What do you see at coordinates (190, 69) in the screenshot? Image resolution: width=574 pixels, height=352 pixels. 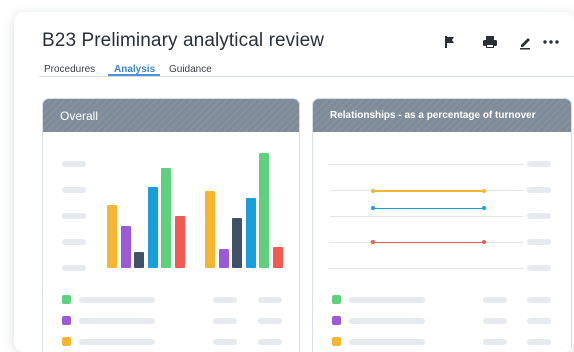 I see `tab-guidance: Guidance` at bounding box center [190, 69].